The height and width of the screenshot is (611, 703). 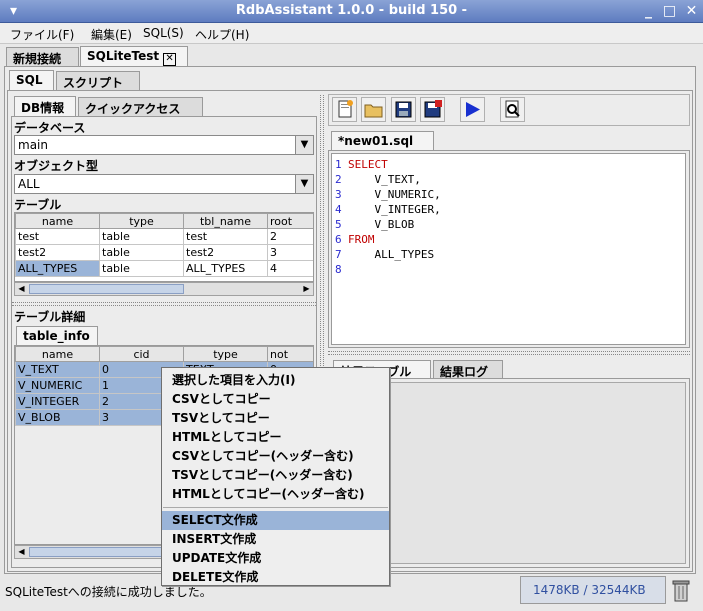 I want to click on tab-label: SQL, so click(x=29, y=80).